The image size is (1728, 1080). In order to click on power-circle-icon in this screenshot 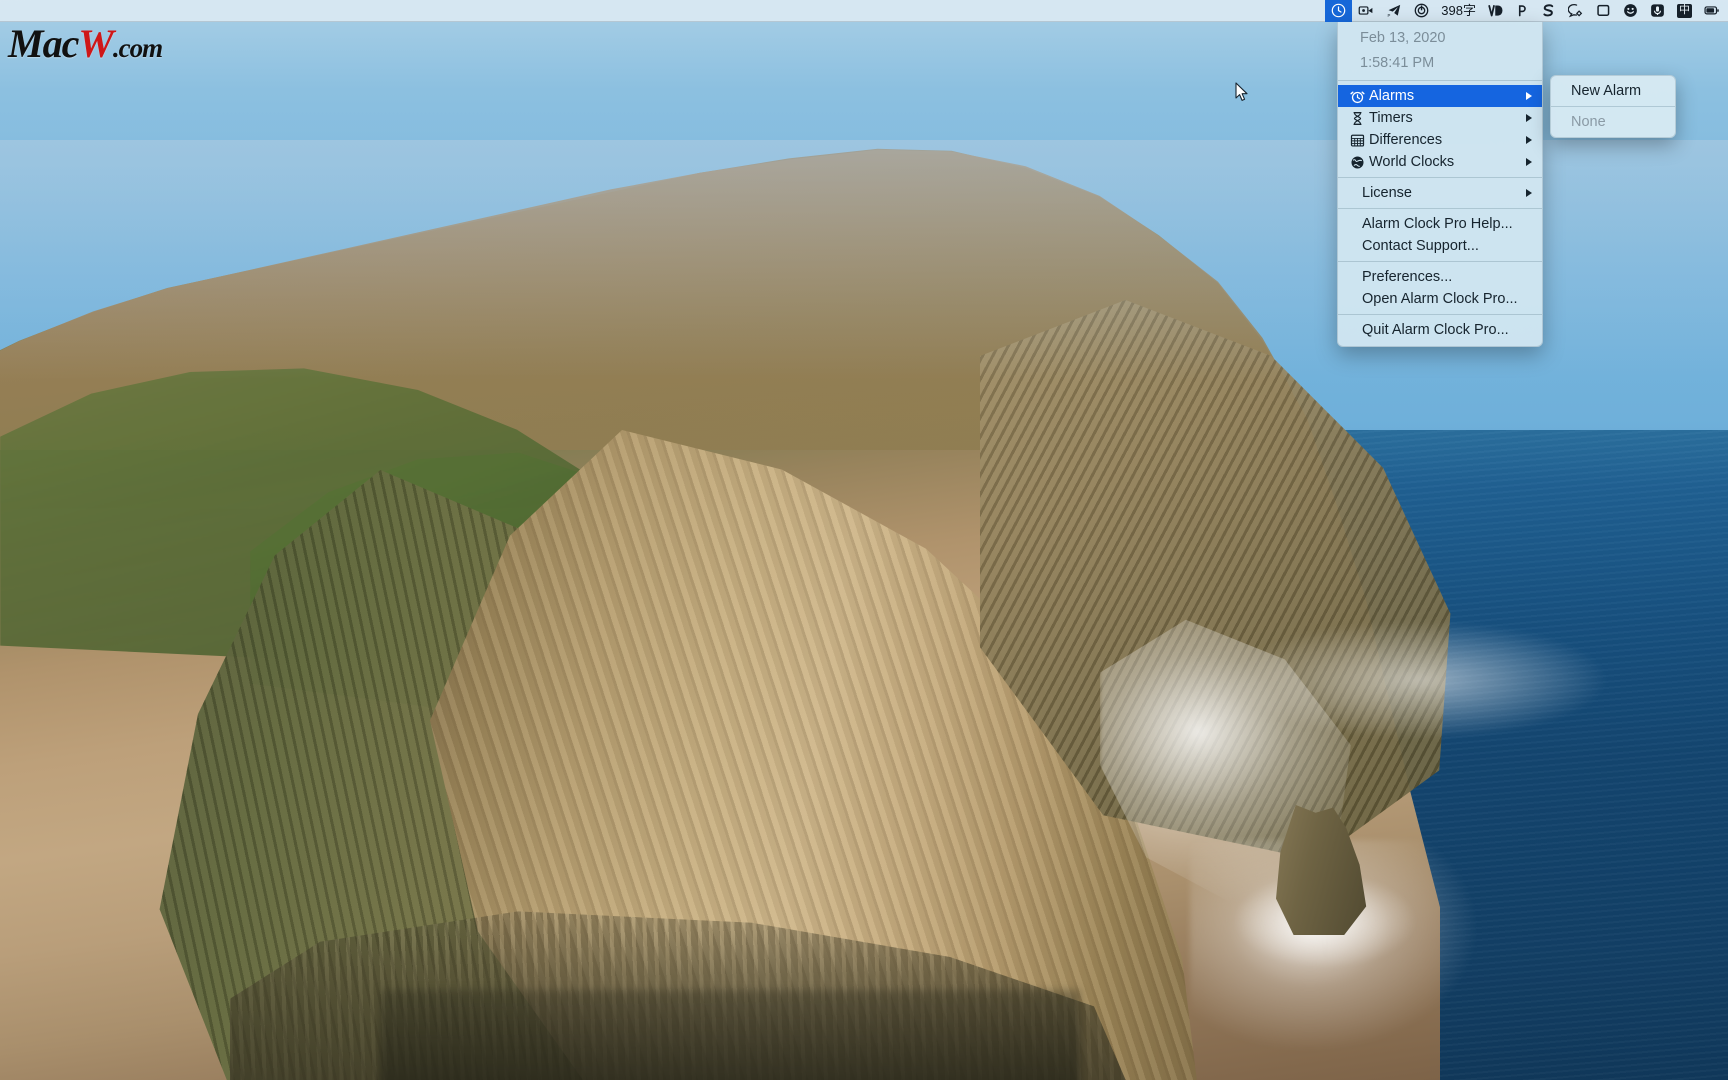, I will do `click(1421, 10)`.